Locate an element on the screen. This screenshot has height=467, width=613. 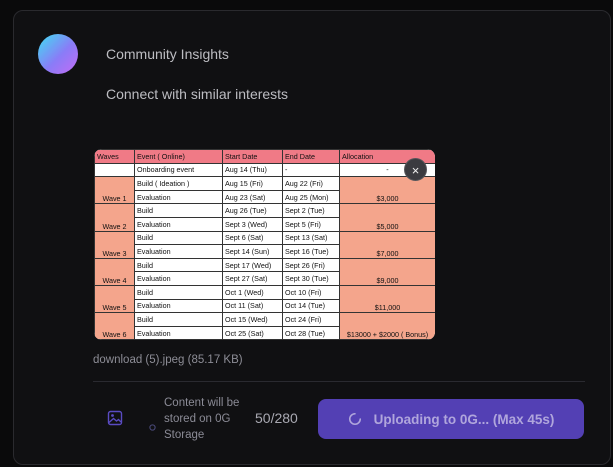
wave-cell: Wave 6 is located at coordinates (114, 326).